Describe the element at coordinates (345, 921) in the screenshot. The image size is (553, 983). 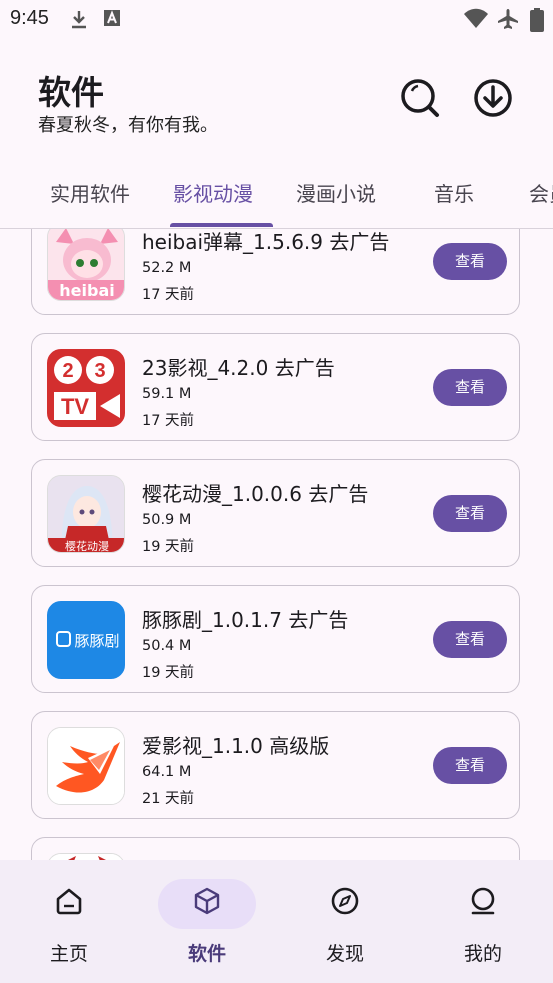
I see `nav-discover: 发现` at that location.